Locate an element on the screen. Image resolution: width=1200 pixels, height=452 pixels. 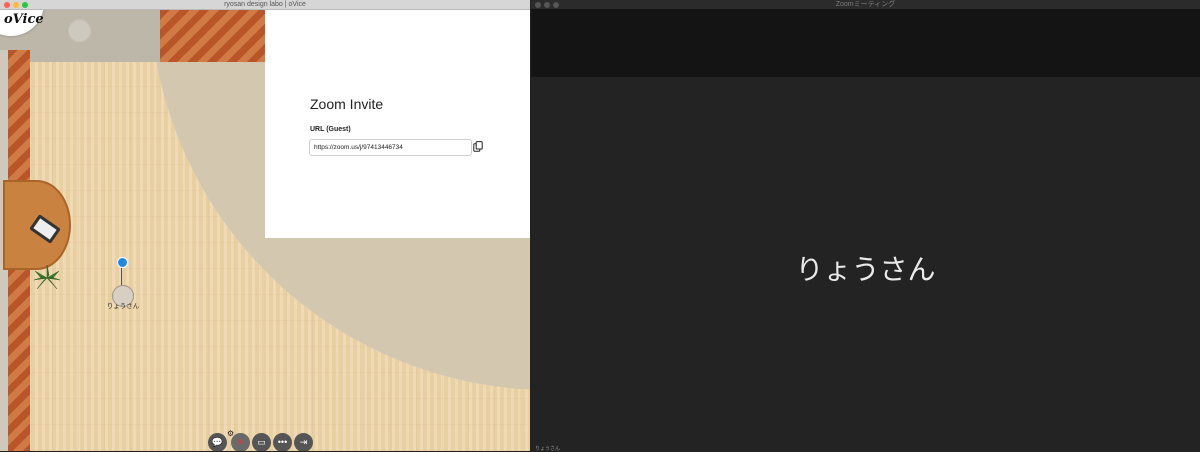
ovice-logo-text: oVice is located at coordinates (24, 19).